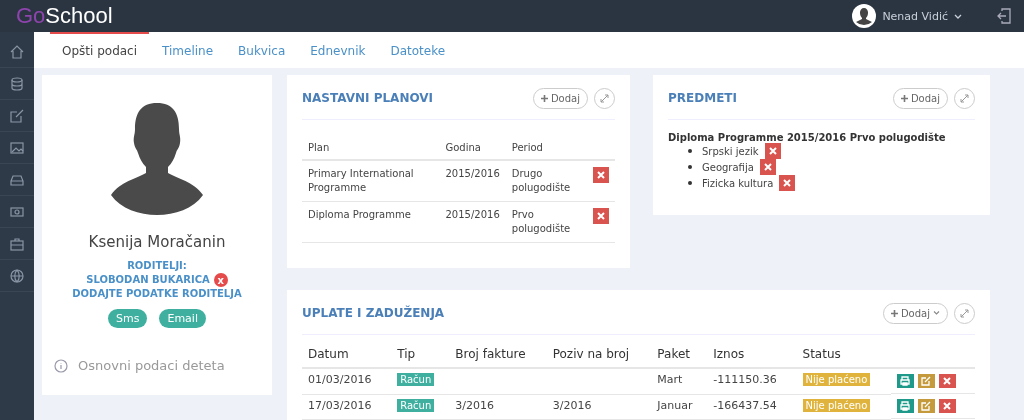 The height and width of the screenshot is (420, 1024). What do you see at coordinates (591, 354) in the screenshot?
I see `column-header: Poziv na broj` at bounding box center [591, 354].